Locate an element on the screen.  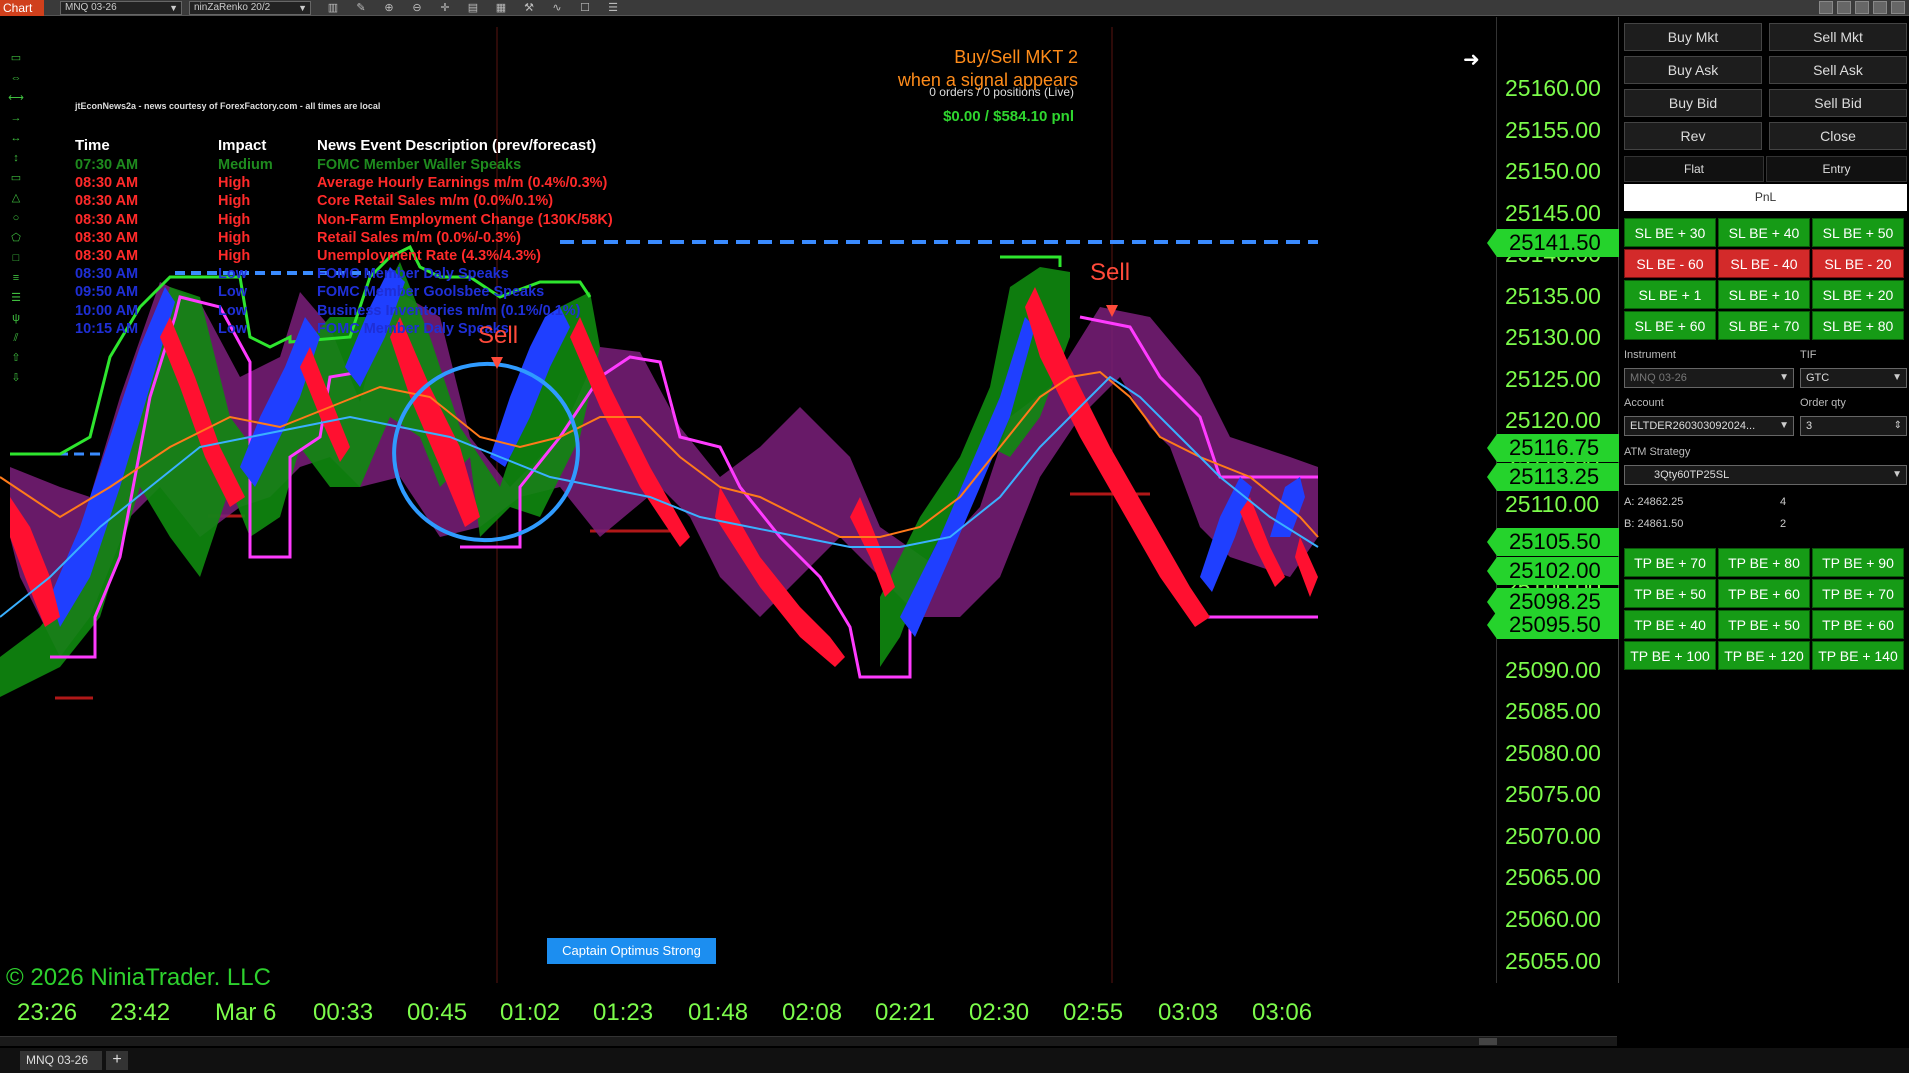
properties-icon: ▤ is located at coordinates (473, 8).